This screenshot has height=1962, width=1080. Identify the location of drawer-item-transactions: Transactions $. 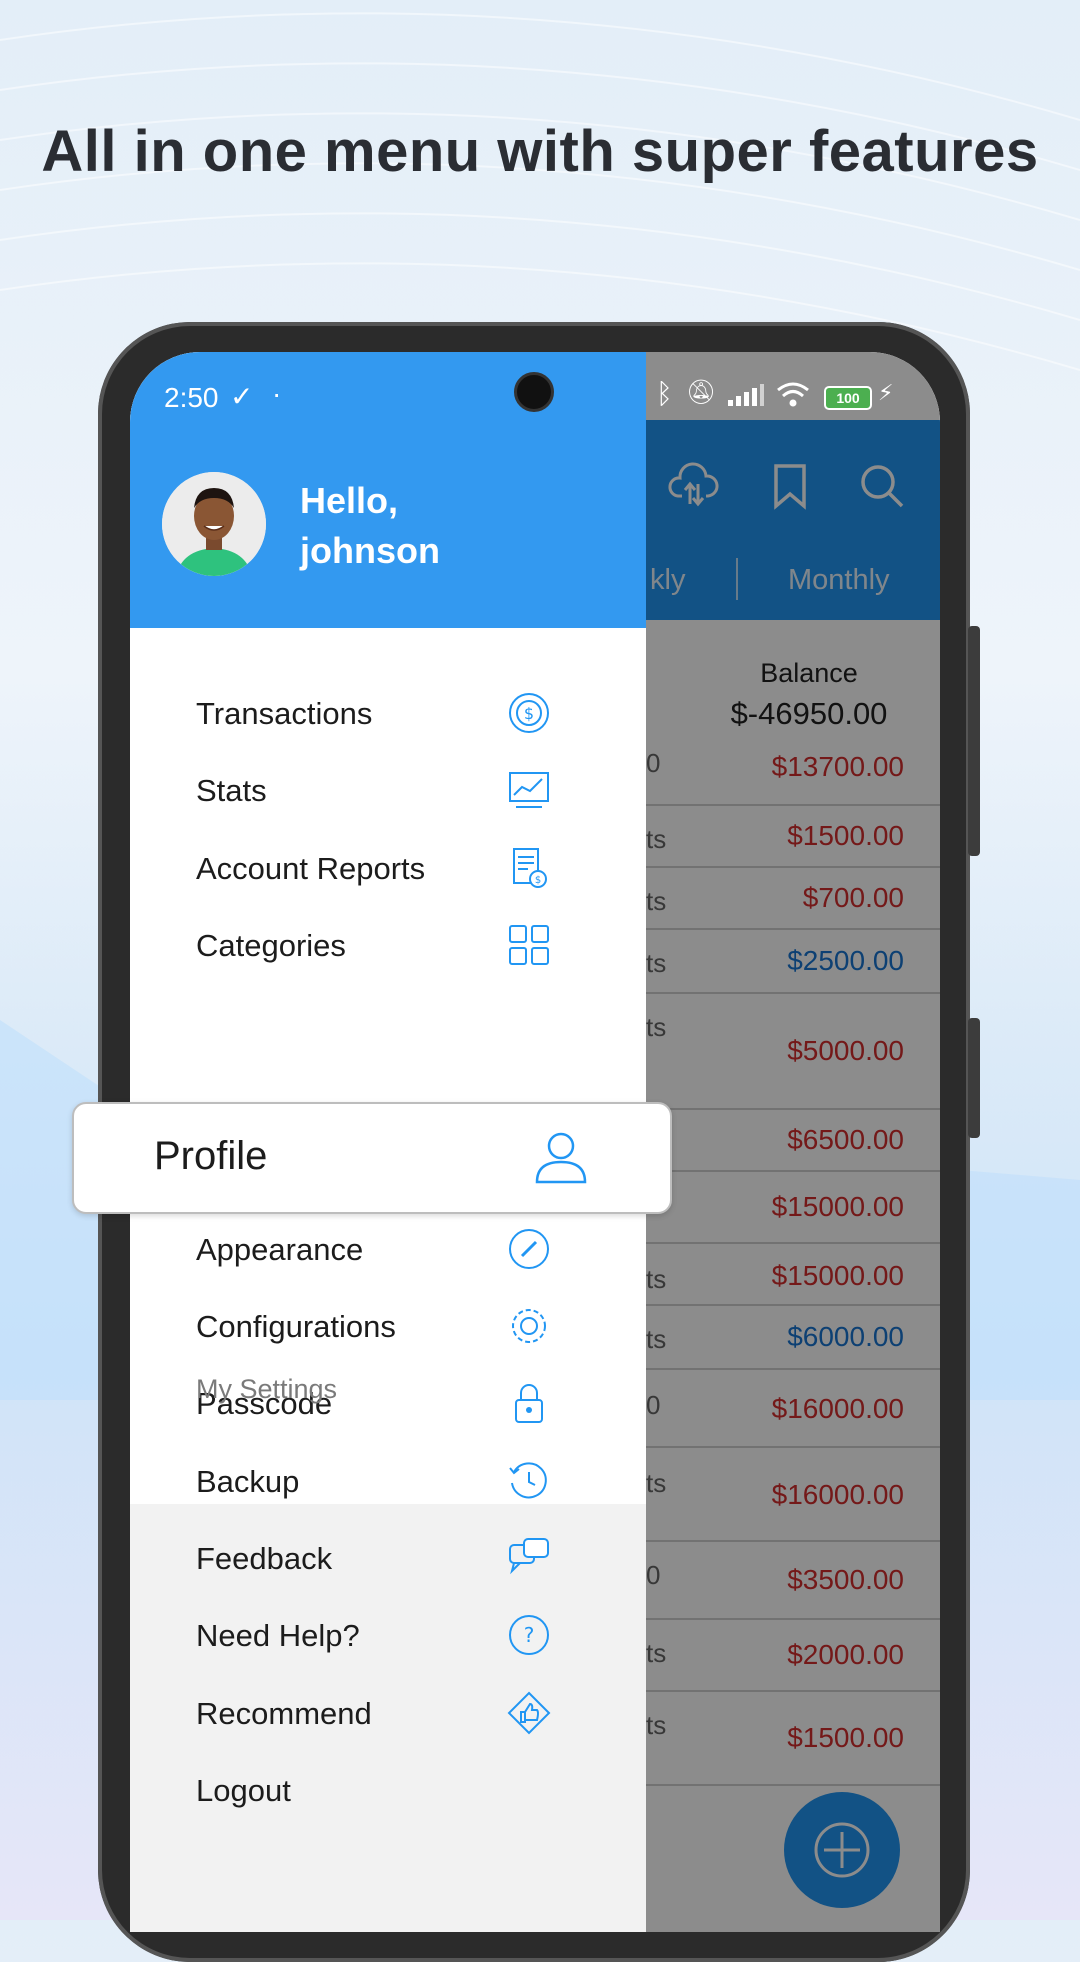
(386, 716).